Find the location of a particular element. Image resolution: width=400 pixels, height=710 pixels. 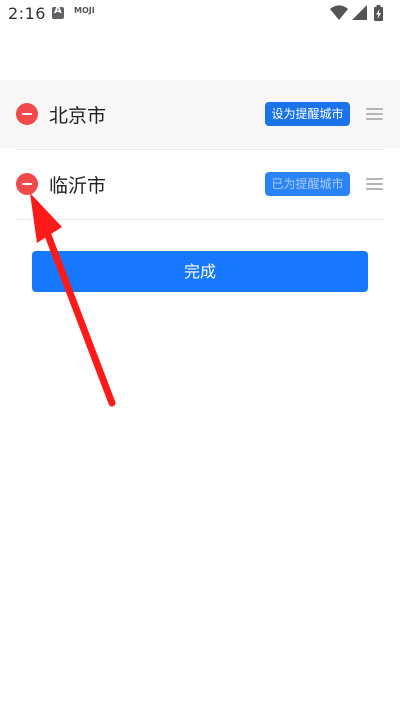

set-reminder-city-button: 设为提醒城市 is located at coordinates (307, 114).